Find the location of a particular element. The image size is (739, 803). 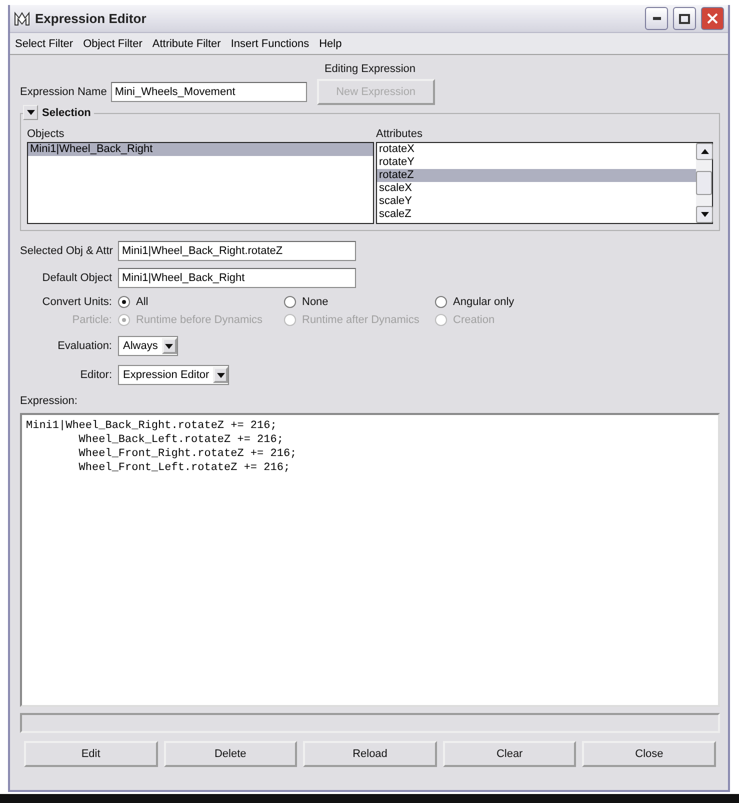

list-item: scaleX is located at coordinates (536, 188).